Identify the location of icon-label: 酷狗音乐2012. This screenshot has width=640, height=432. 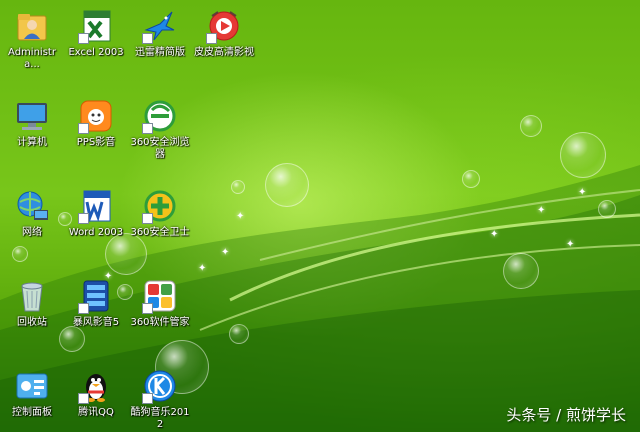
(160, 418).